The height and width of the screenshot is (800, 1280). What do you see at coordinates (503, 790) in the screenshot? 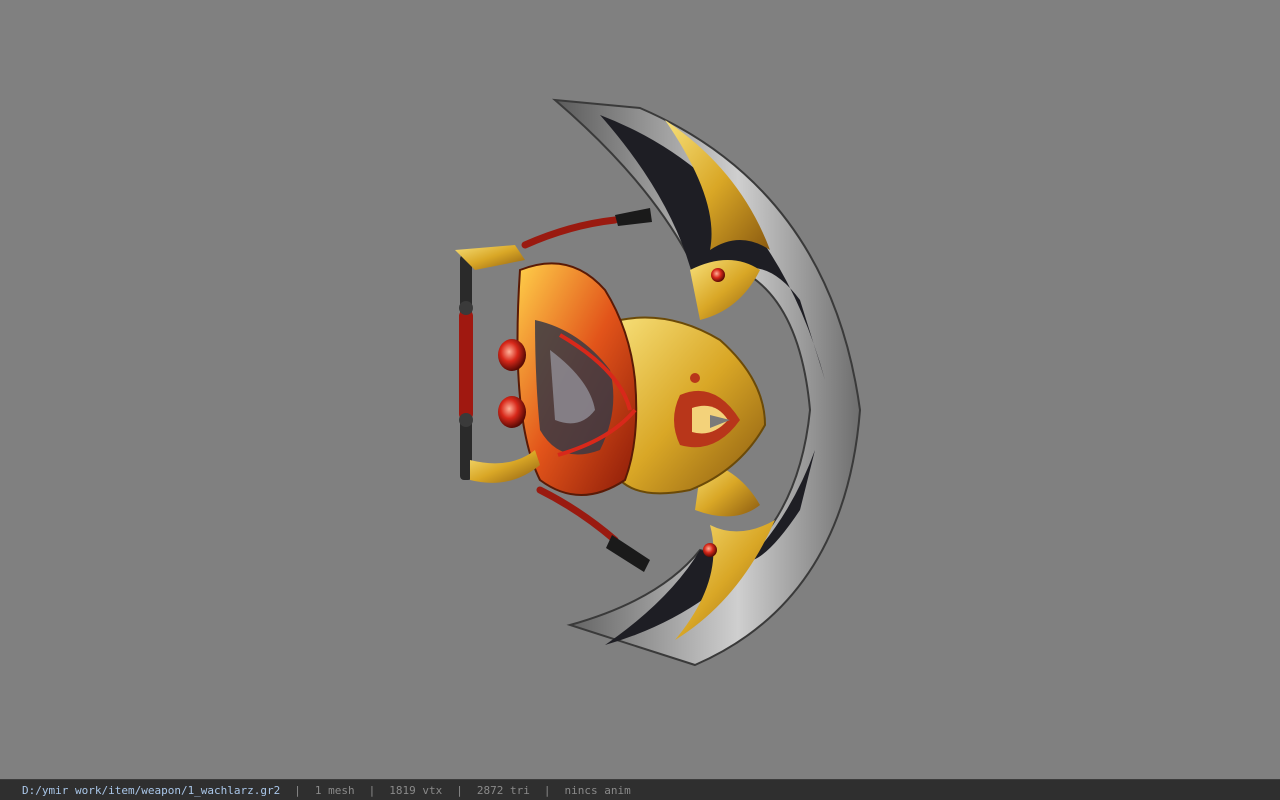
I see `triangle-count: 2872 tri` at bounding box center [503, 790].